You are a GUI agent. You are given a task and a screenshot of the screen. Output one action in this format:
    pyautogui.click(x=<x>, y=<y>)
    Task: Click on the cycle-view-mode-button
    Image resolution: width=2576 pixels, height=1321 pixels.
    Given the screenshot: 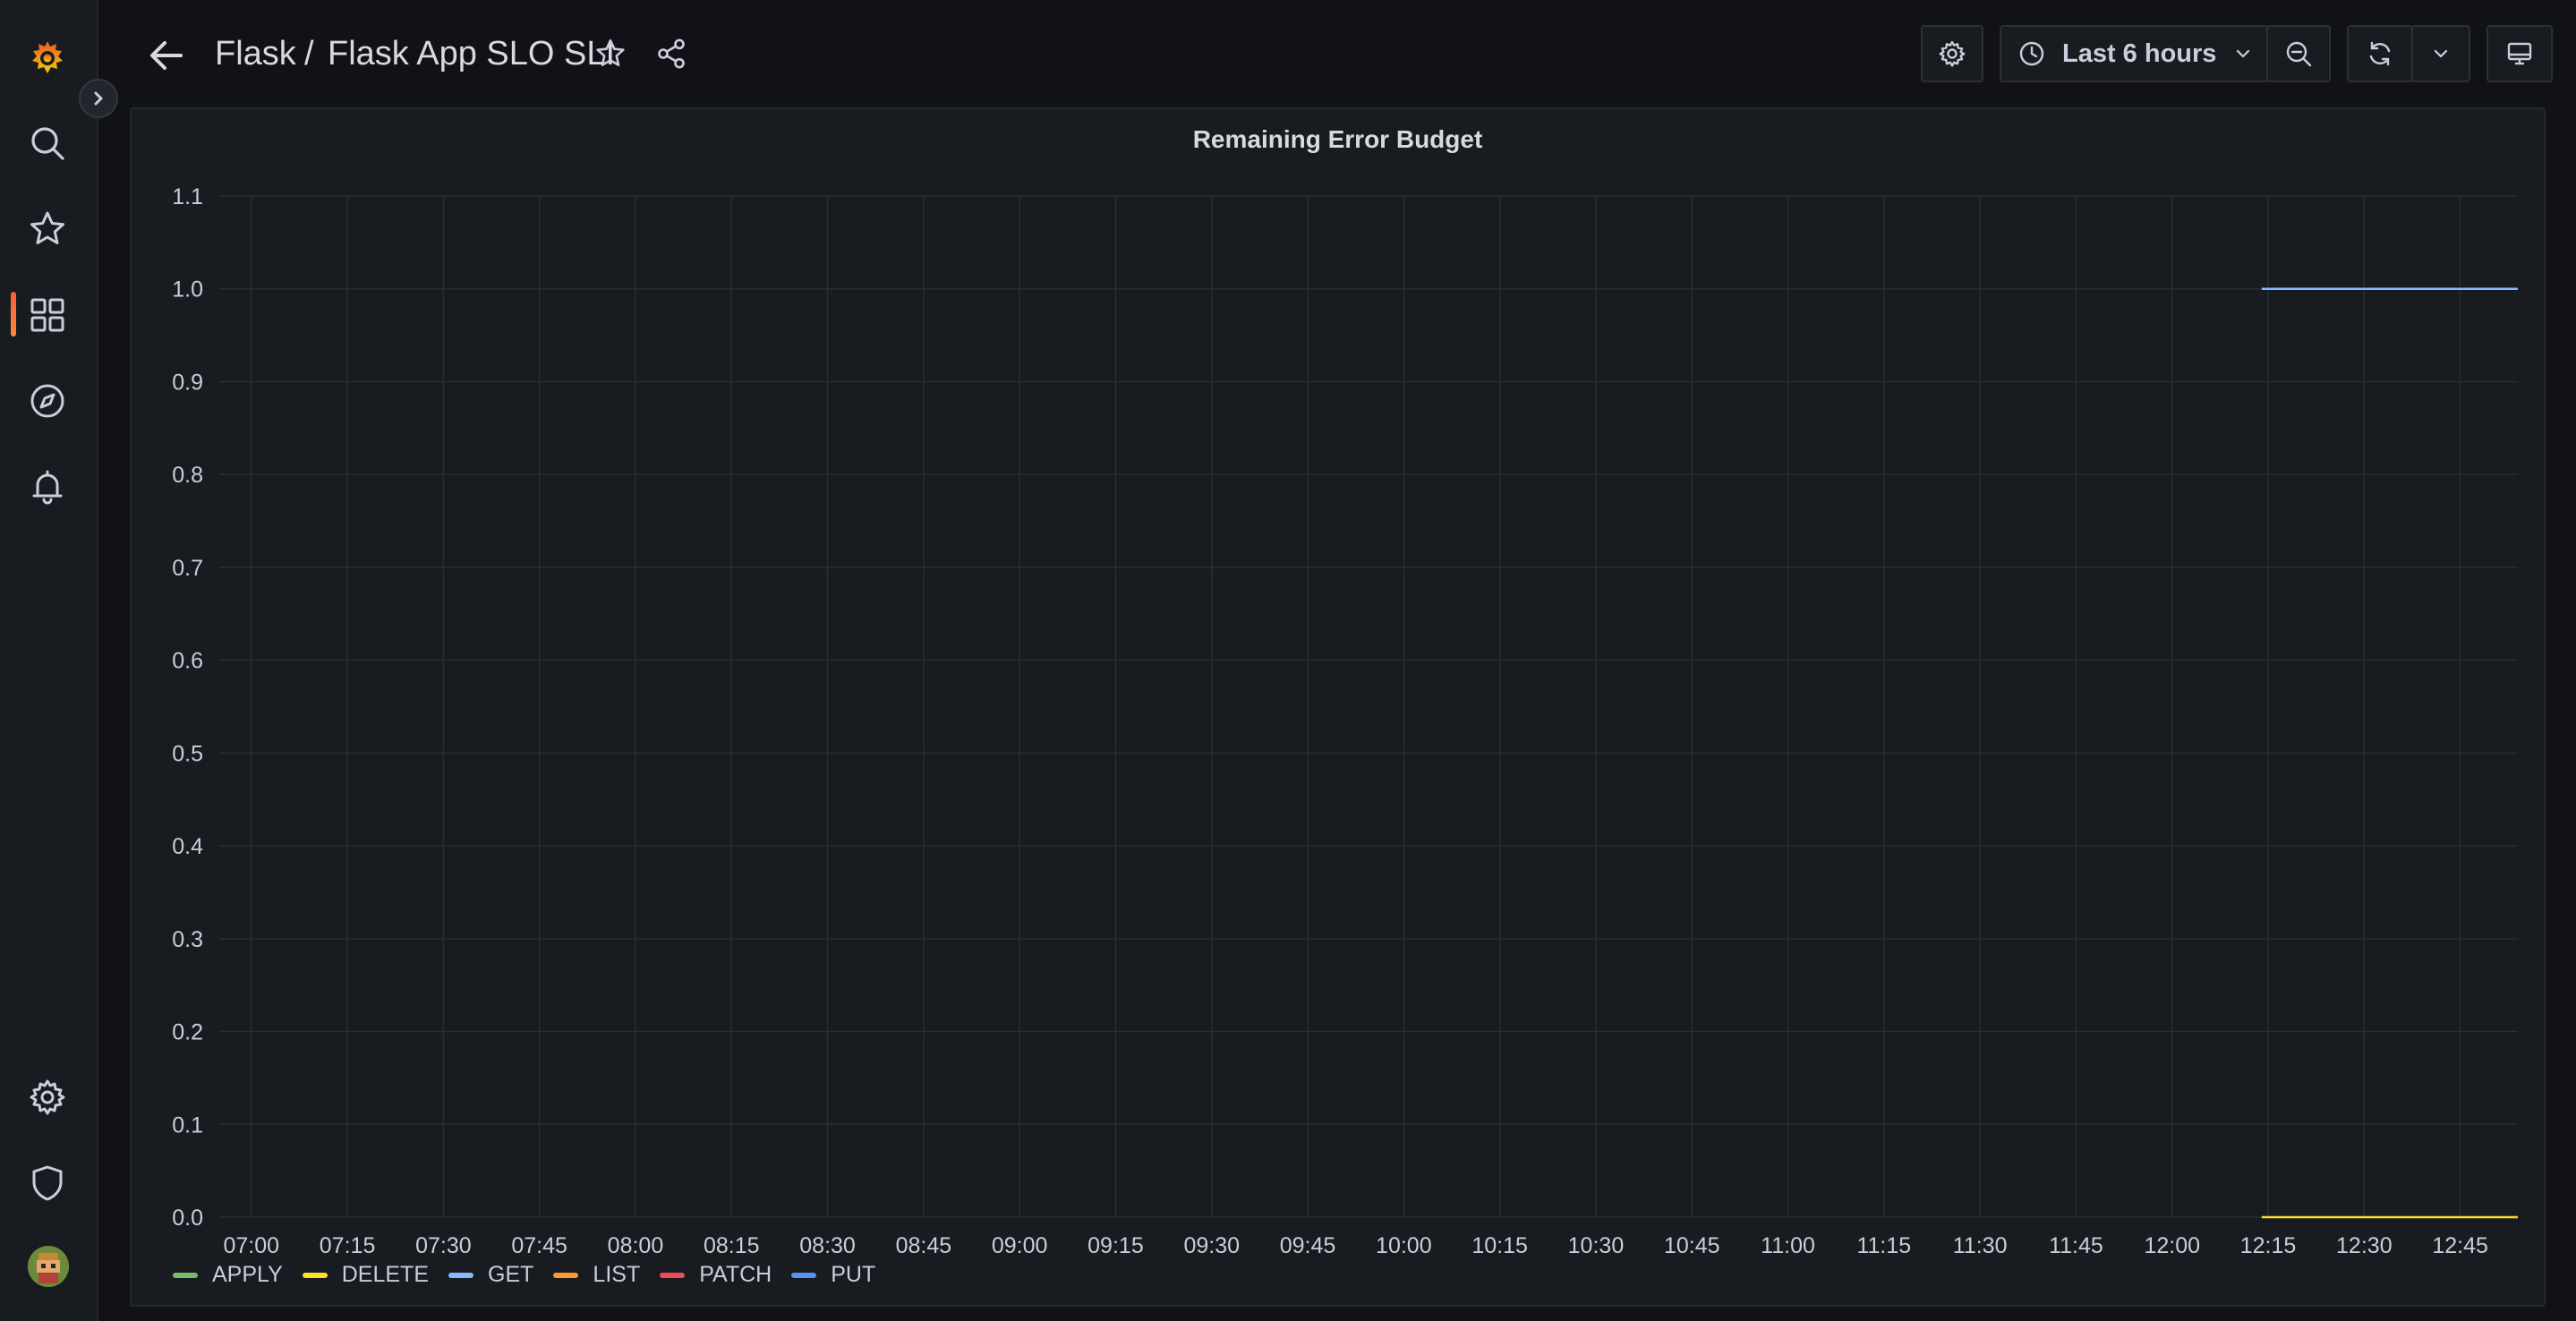 What is the action you would take?
    pyautogui.click(x=2519, y=53)
    